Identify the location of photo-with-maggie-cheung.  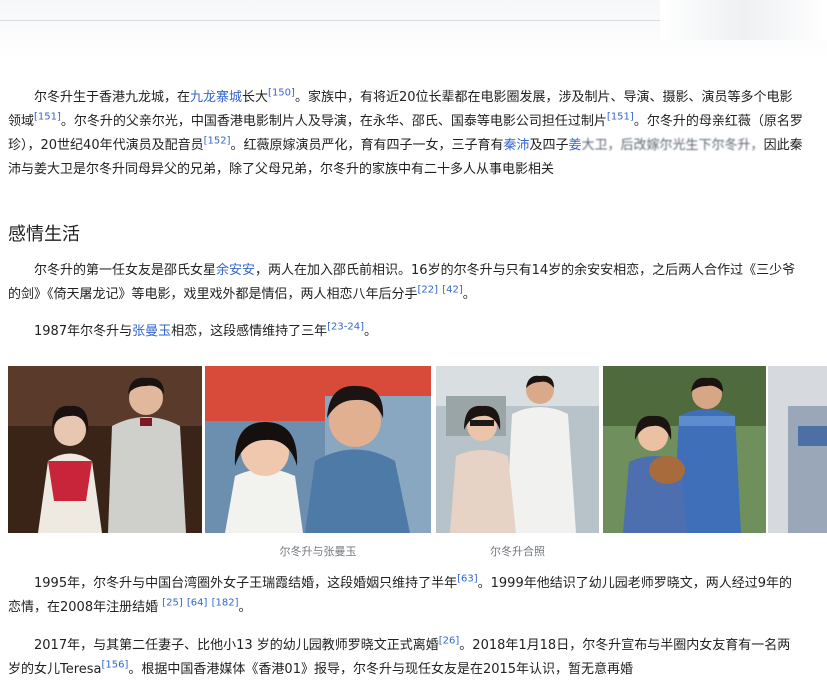
(318, 449).